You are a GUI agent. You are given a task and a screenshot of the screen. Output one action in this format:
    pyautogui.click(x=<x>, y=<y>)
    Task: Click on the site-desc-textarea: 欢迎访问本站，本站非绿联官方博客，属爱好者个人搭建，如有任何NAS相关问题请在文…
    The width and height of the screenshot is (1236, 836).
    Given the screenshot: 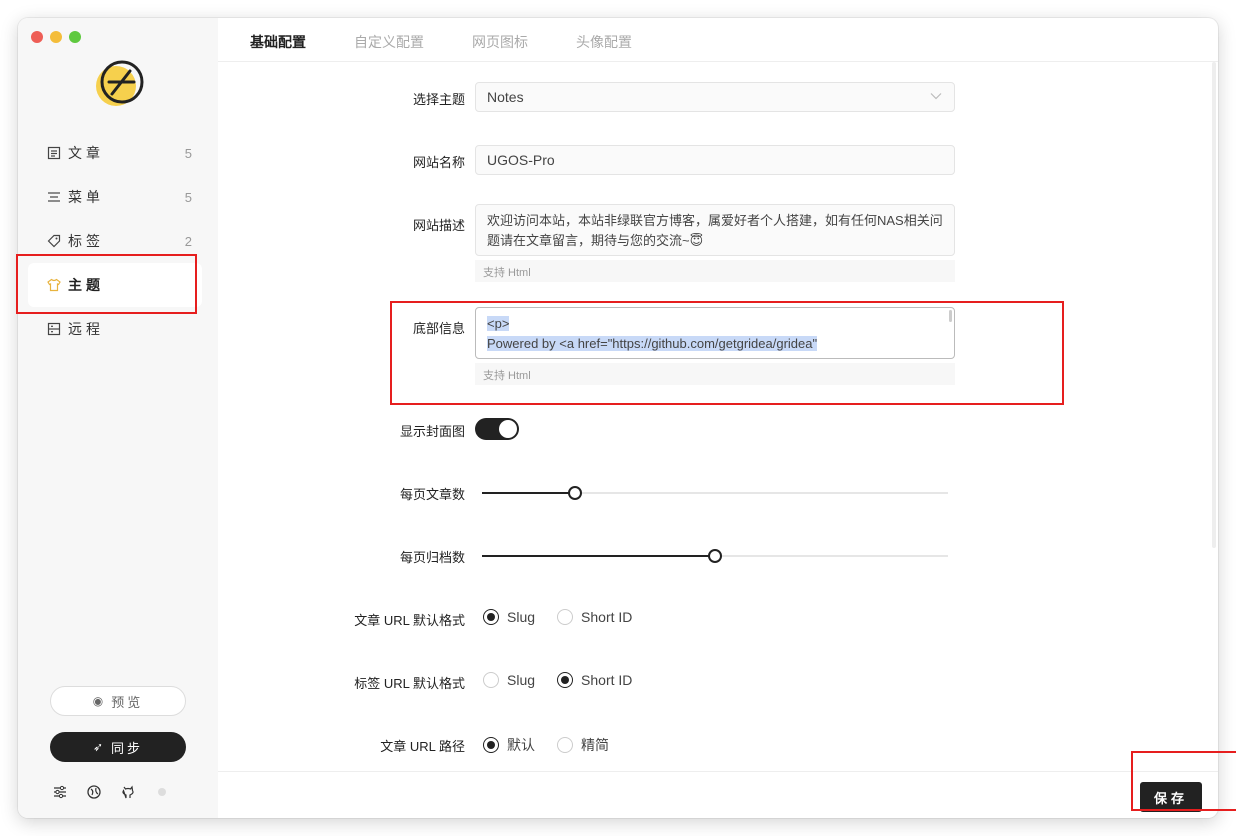 What is the action you would take?
    pyautogui.click(x=715, y=230)
    